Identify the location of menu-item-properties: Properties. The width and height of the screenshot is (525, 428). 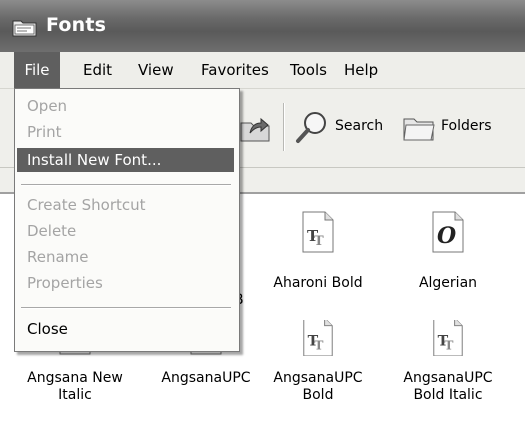
(65, 283).